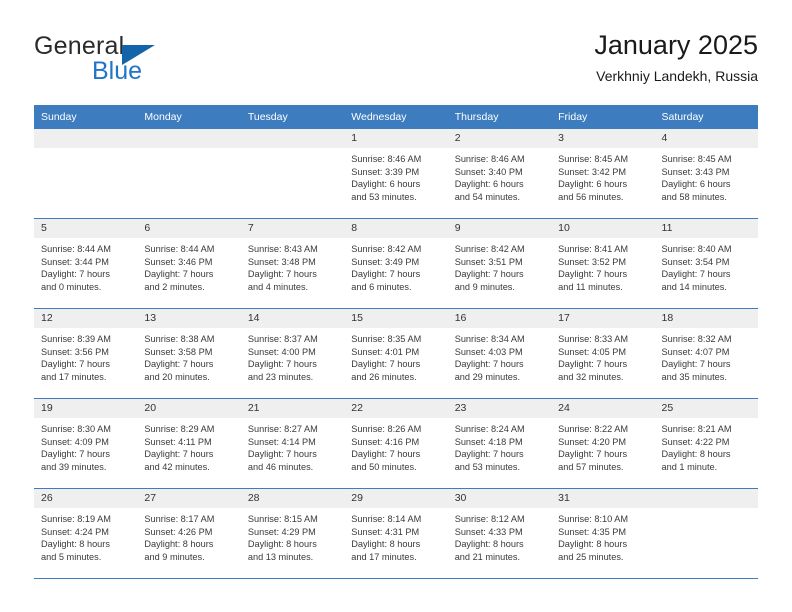 This screenshot has height=612, width=792. Describe the element at coordinates (381, 286) in the screenshot. I see `day-detail-daylight2: and 6 minutes.` at that location.